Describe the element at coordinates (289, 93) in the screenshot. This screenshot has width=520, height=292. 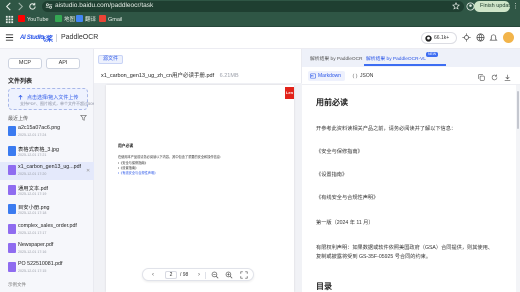
I see `brand-tab: Len` at that location.